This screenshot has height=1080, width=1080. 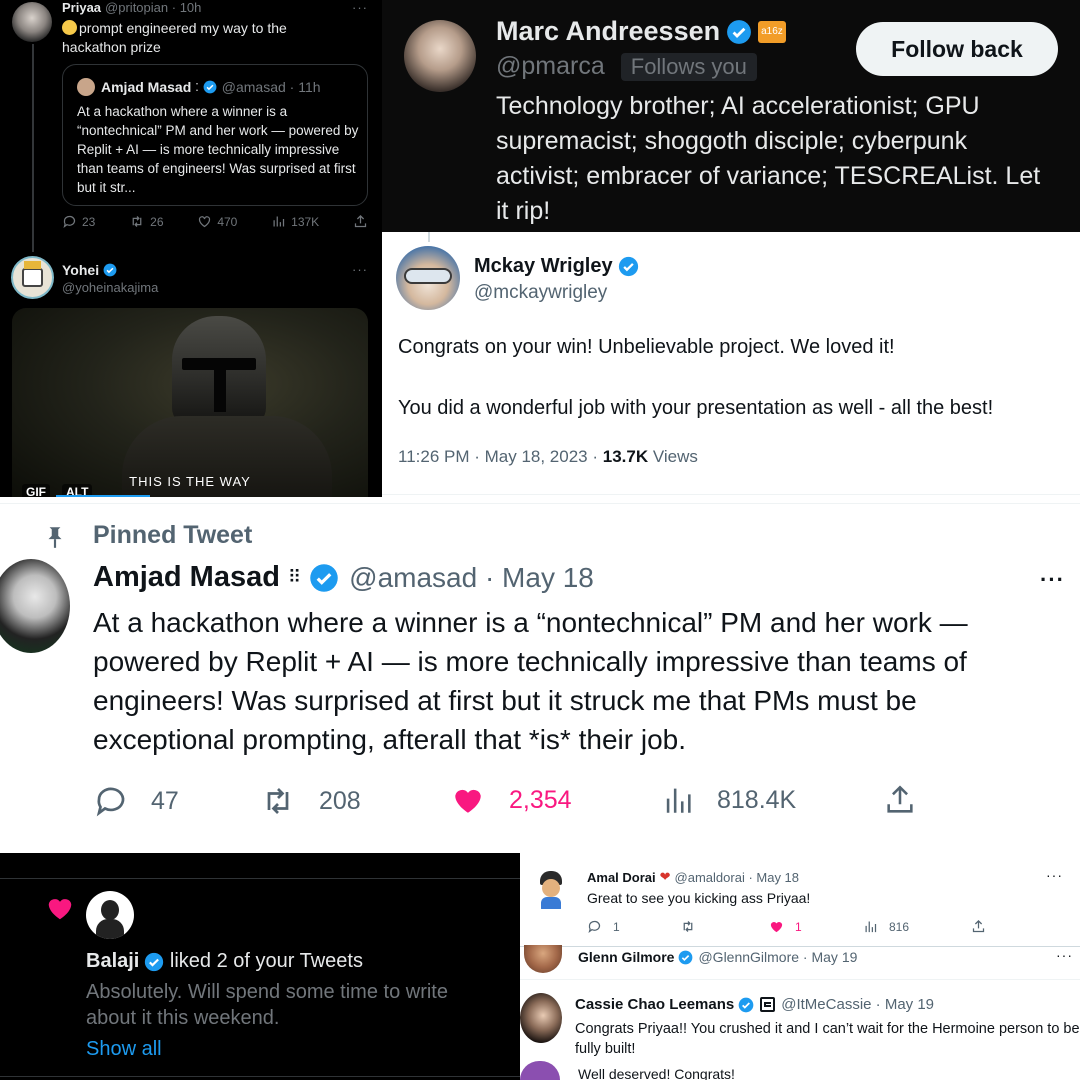 I want to click on priyaa-handle: @pritopian, so click(x=136, y=7).